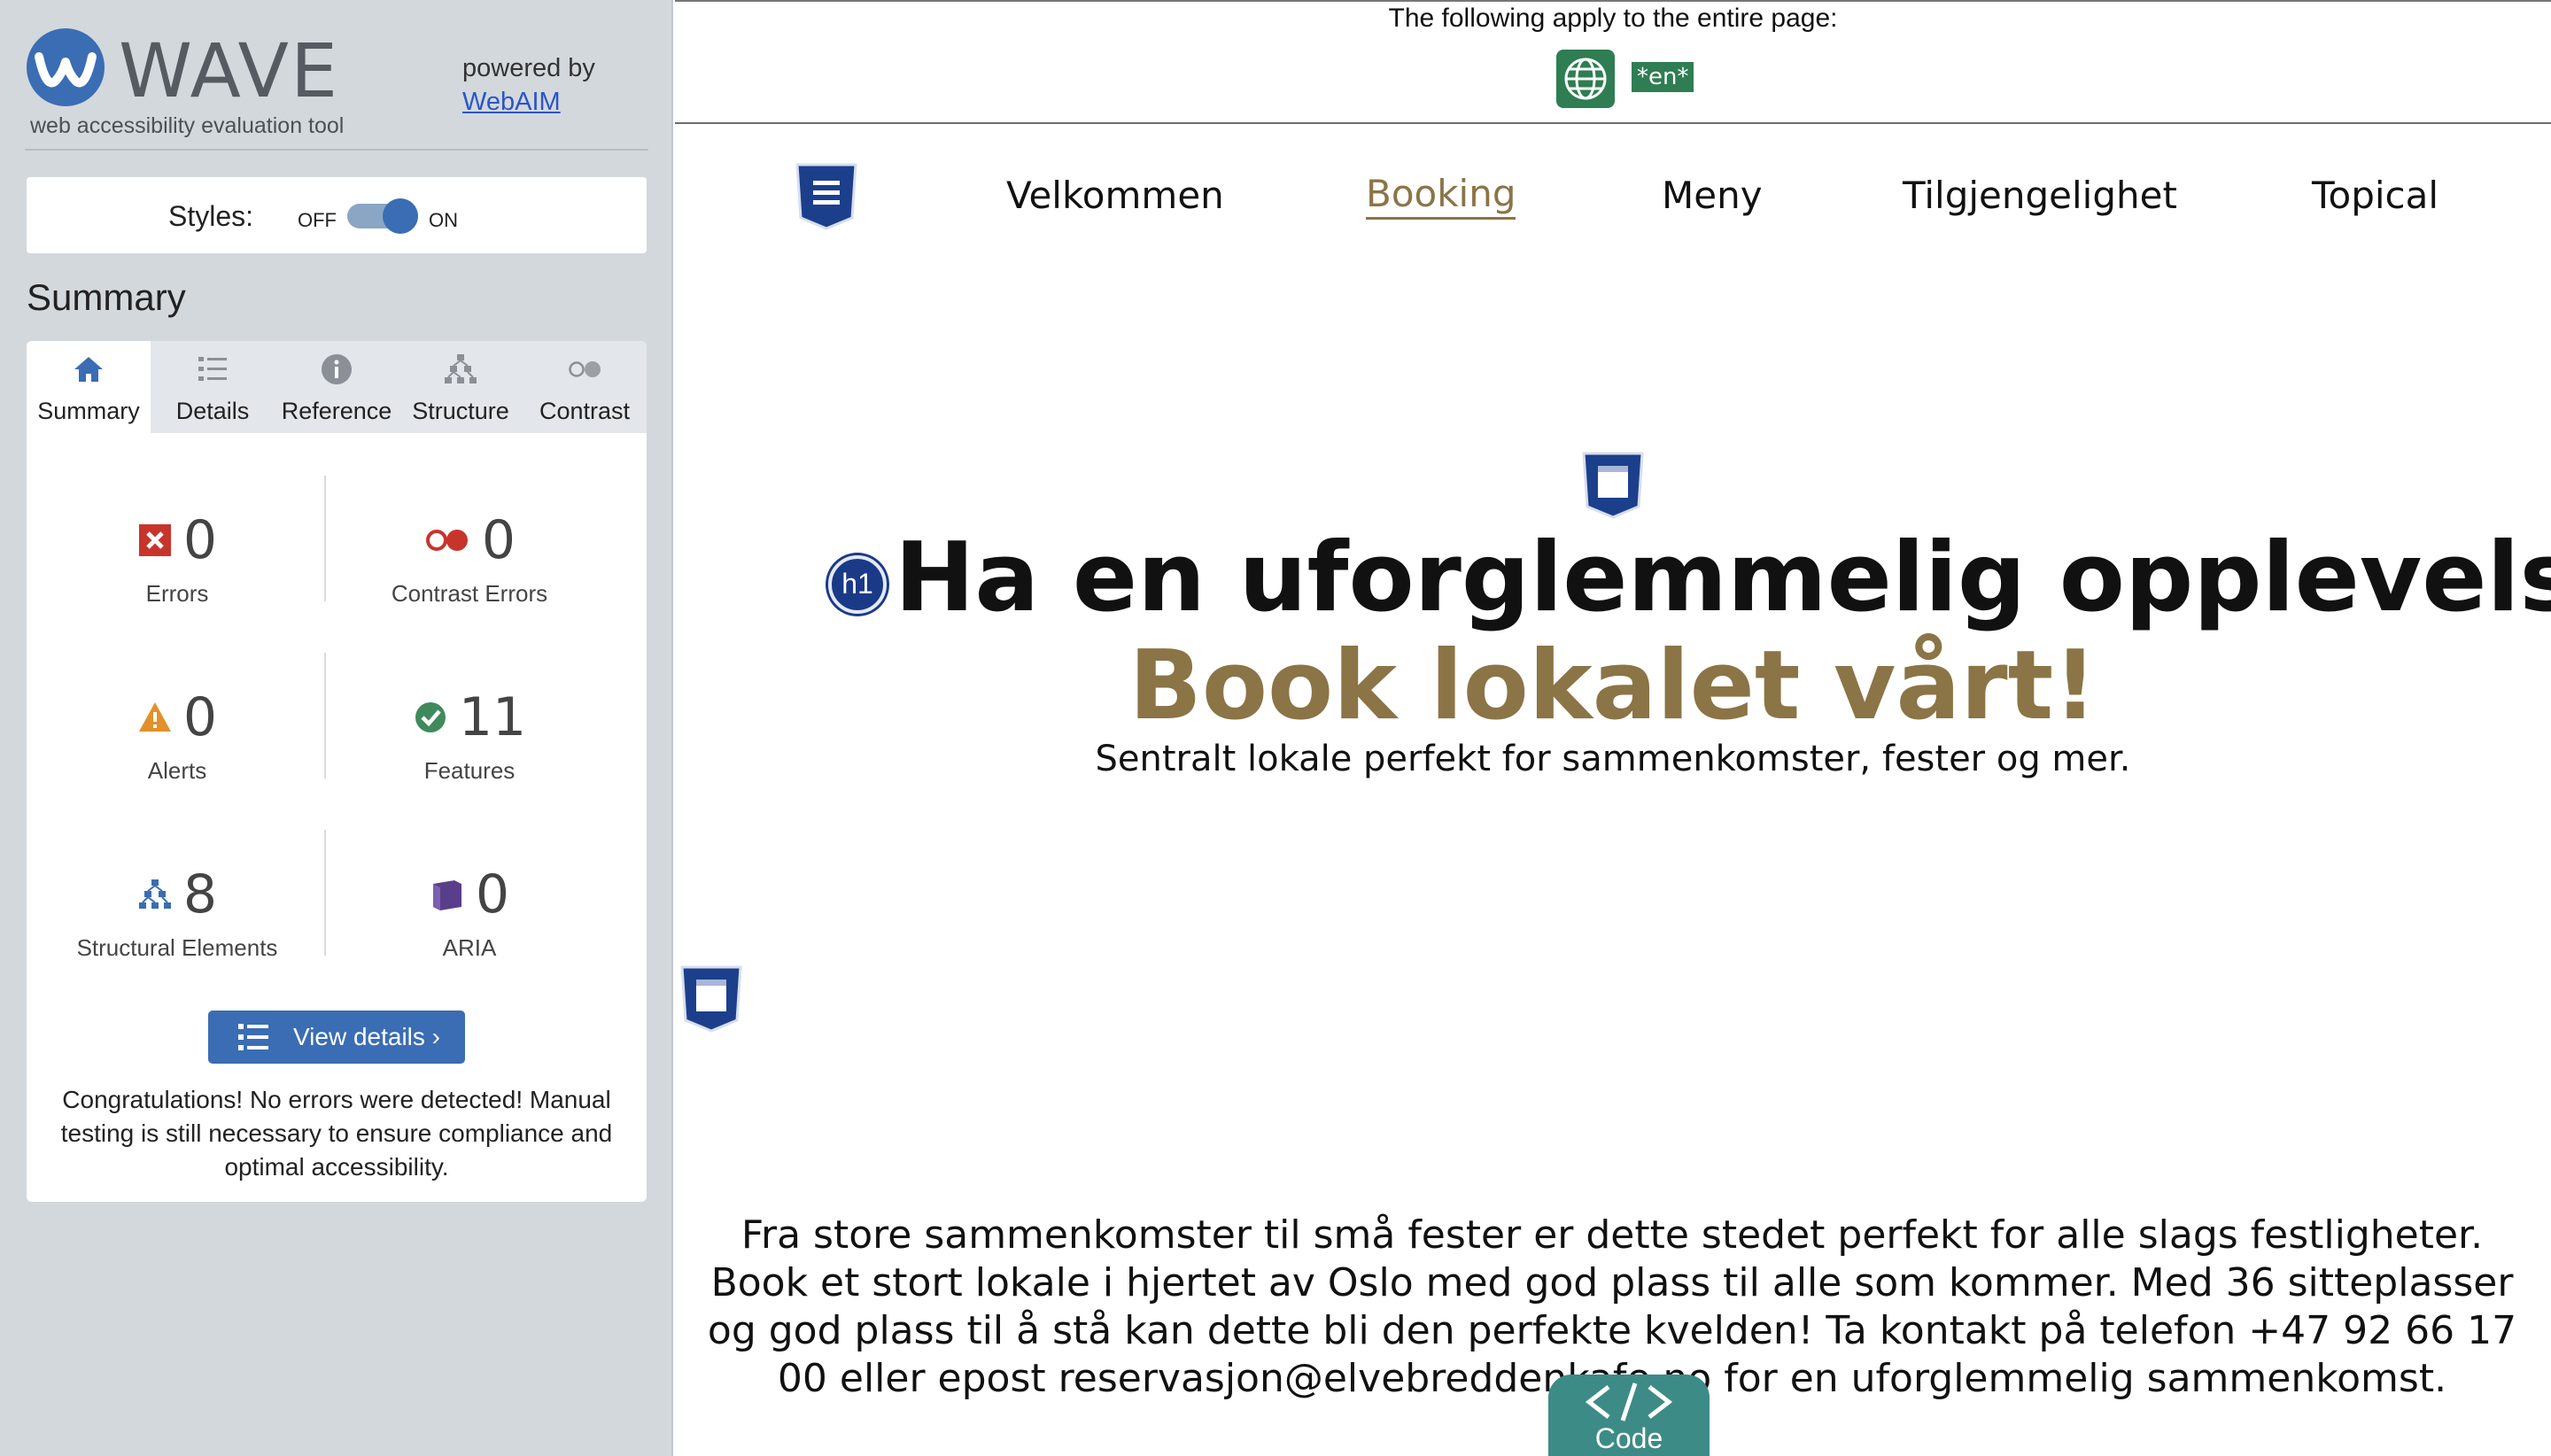 The height and width of the screenshot is (1456, 2551). I want to click on language-globe-icon, so click(1585, 79).